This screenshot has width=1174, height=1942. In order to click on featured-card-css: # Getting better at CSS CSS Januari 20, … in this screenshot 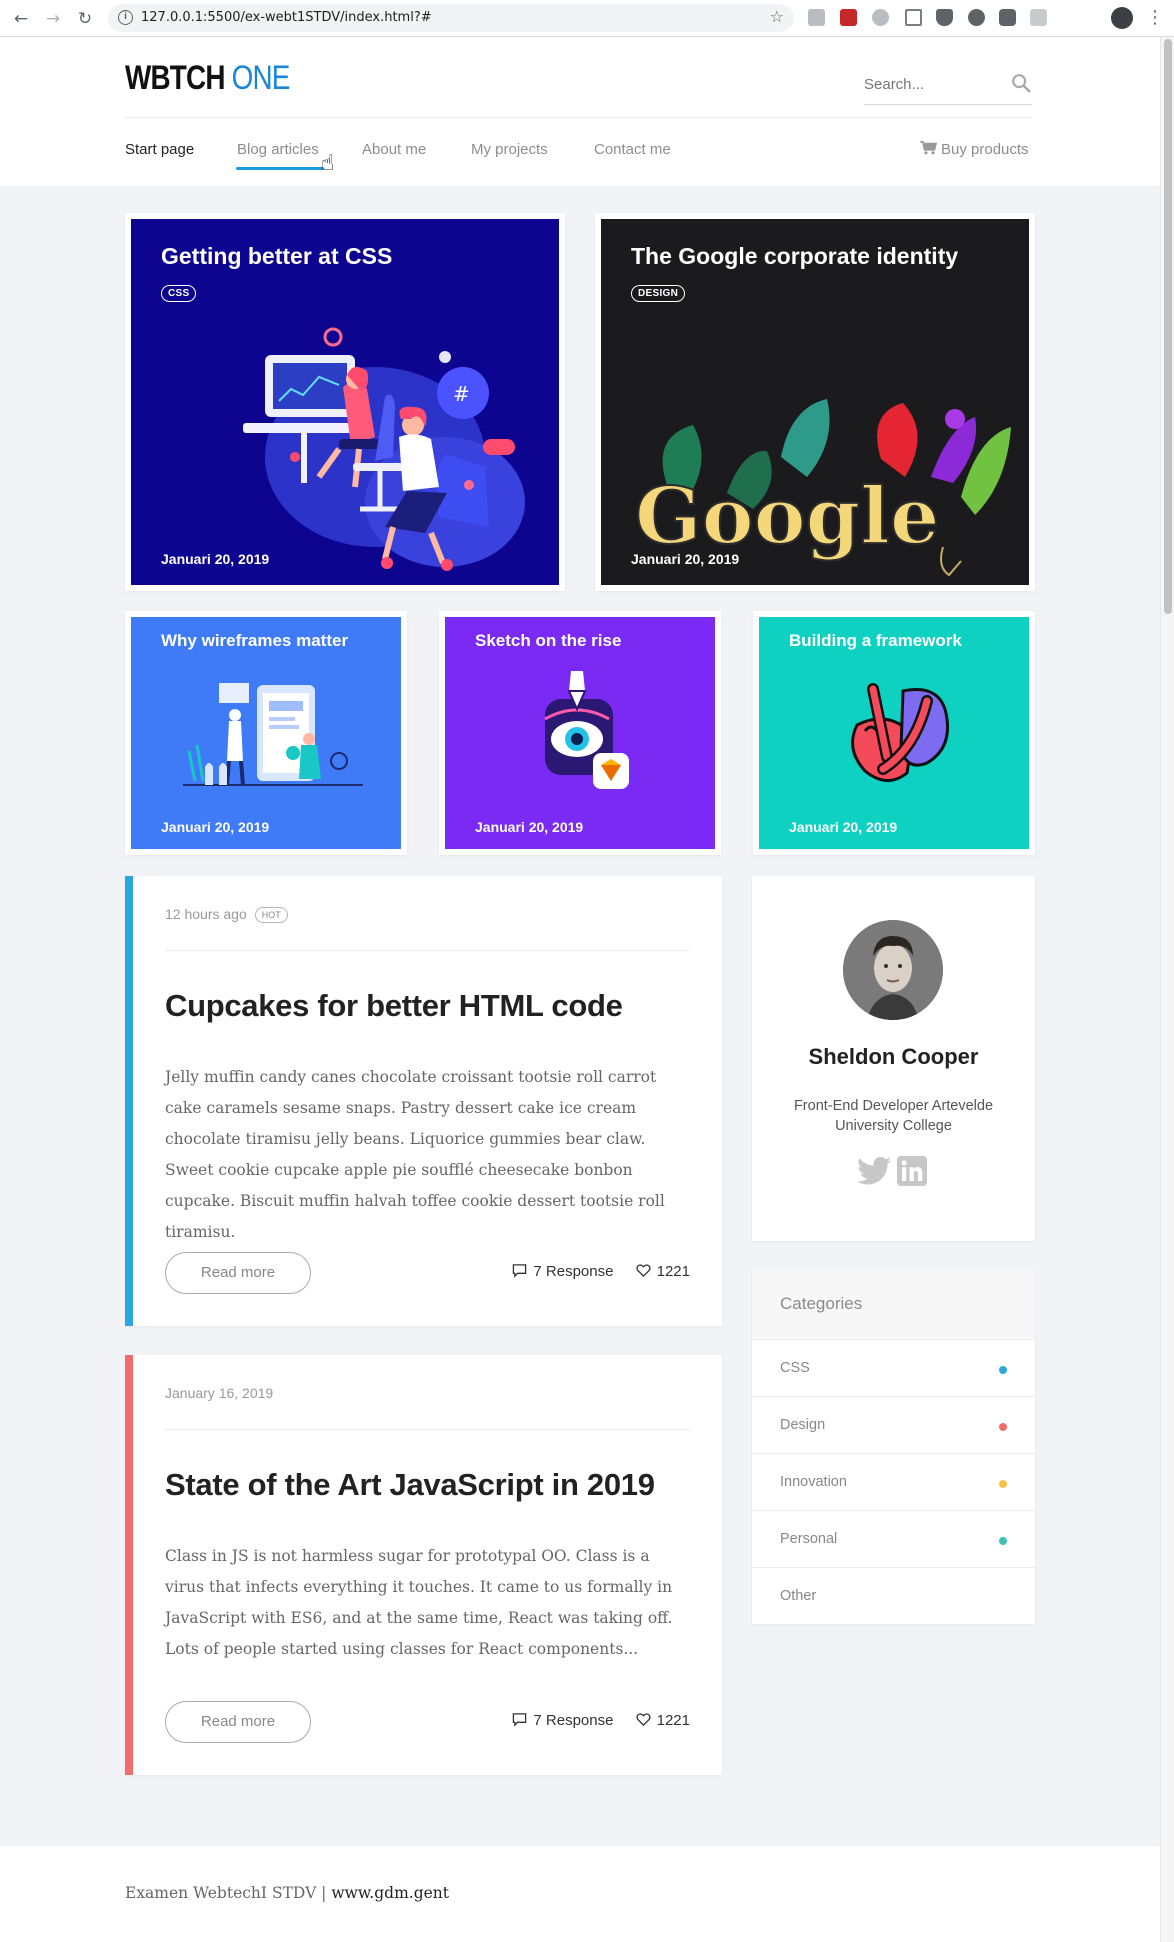, I will do `click(345, 402)`.